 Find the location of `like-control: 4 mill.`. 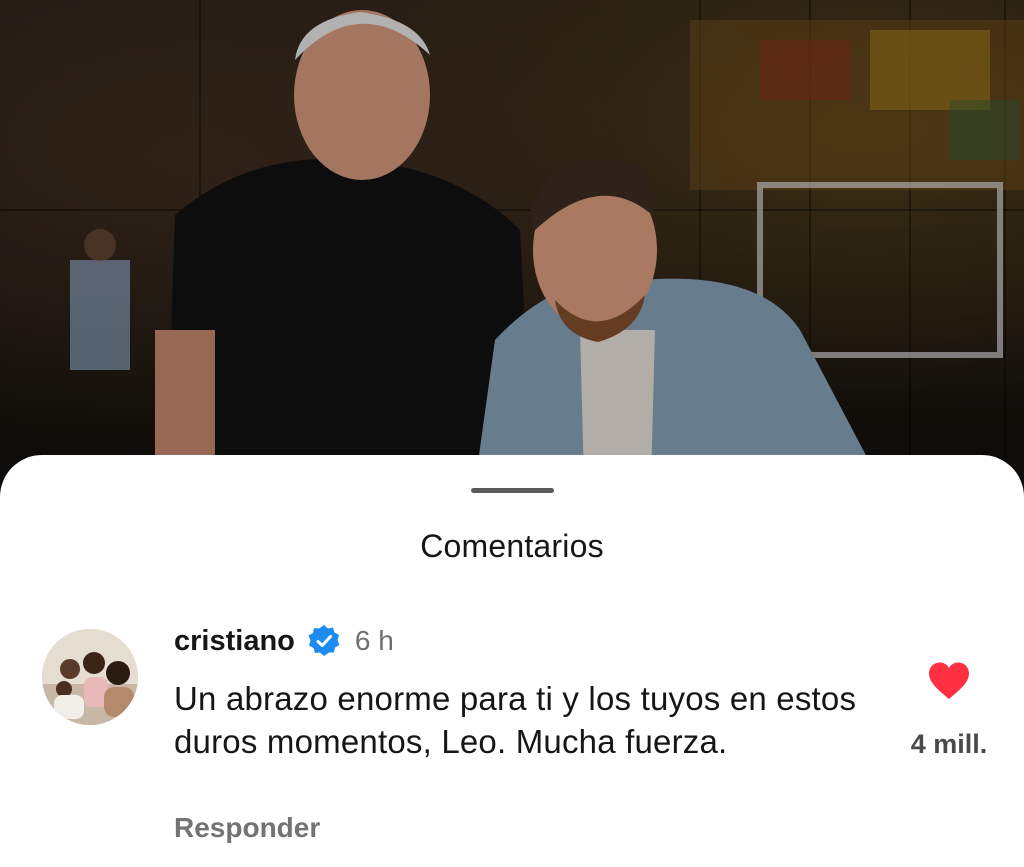

like-control: 4 mill. is located at coordinates (949, 710).